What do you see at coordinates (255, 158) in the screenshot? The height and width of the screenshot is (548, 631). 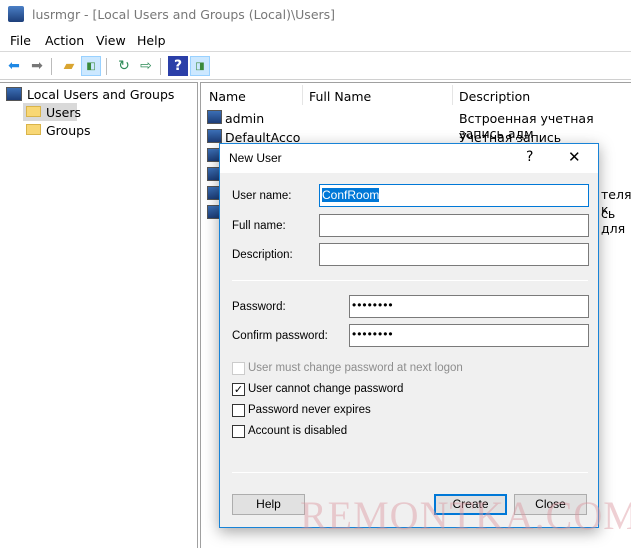 I see `dialog-title: New User` at bounding box center [255, 158].